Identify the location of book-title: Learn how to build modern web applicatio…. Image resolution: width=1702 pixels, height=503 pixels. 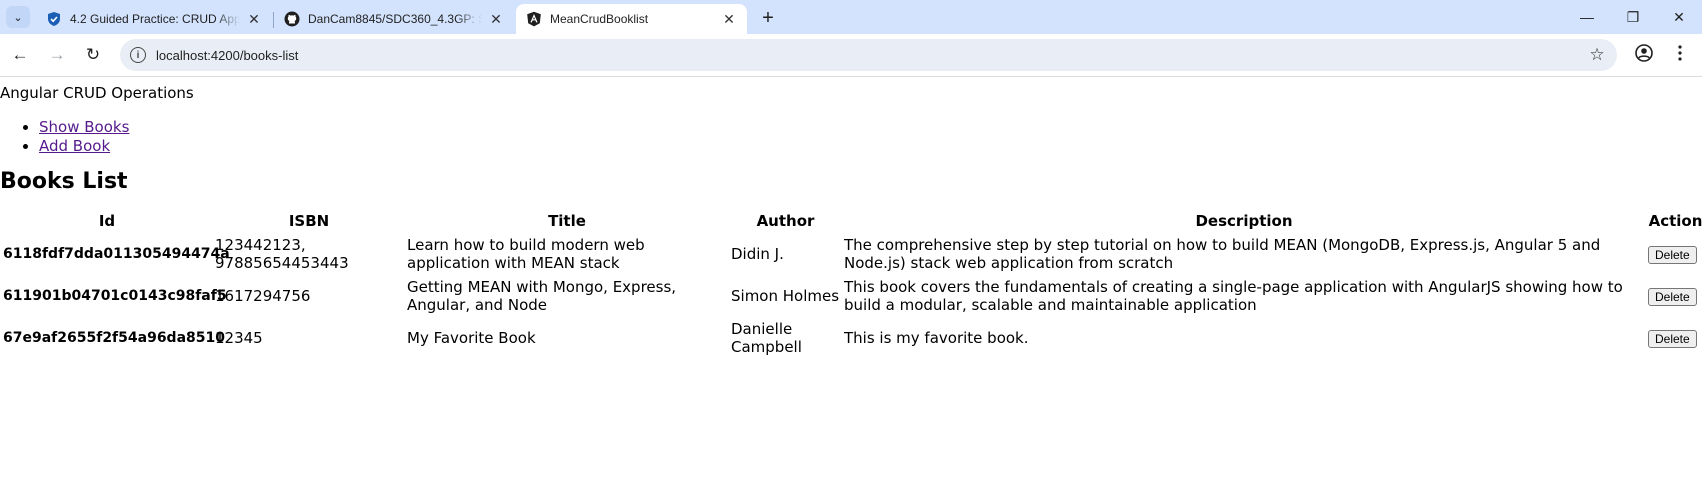
(526, 254).